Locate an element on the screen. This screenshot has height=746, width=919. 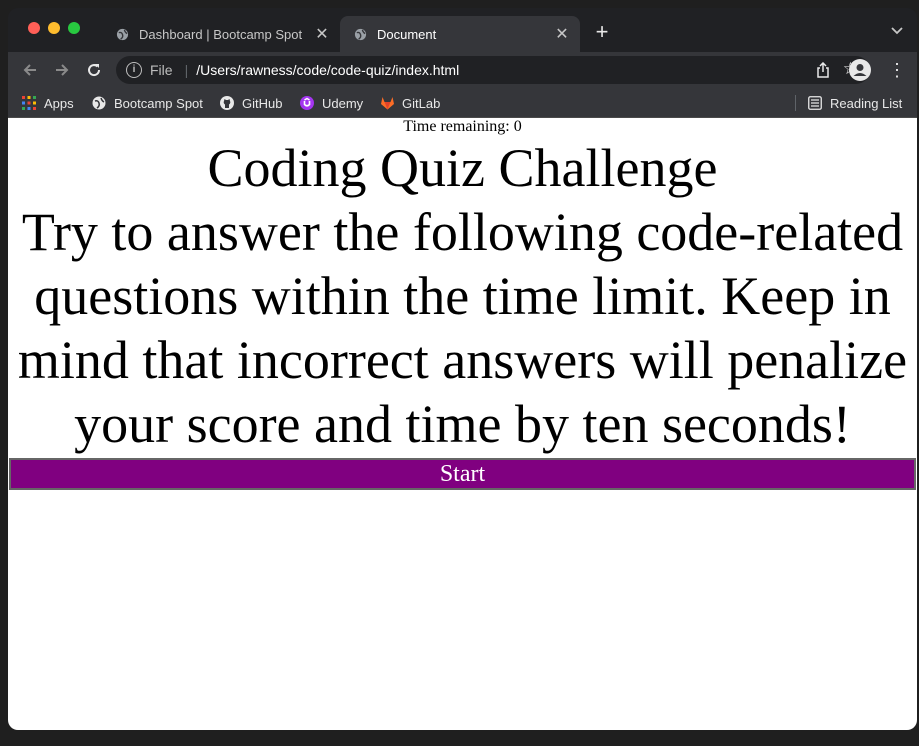
forward-button is located at coordinates (62, 70).